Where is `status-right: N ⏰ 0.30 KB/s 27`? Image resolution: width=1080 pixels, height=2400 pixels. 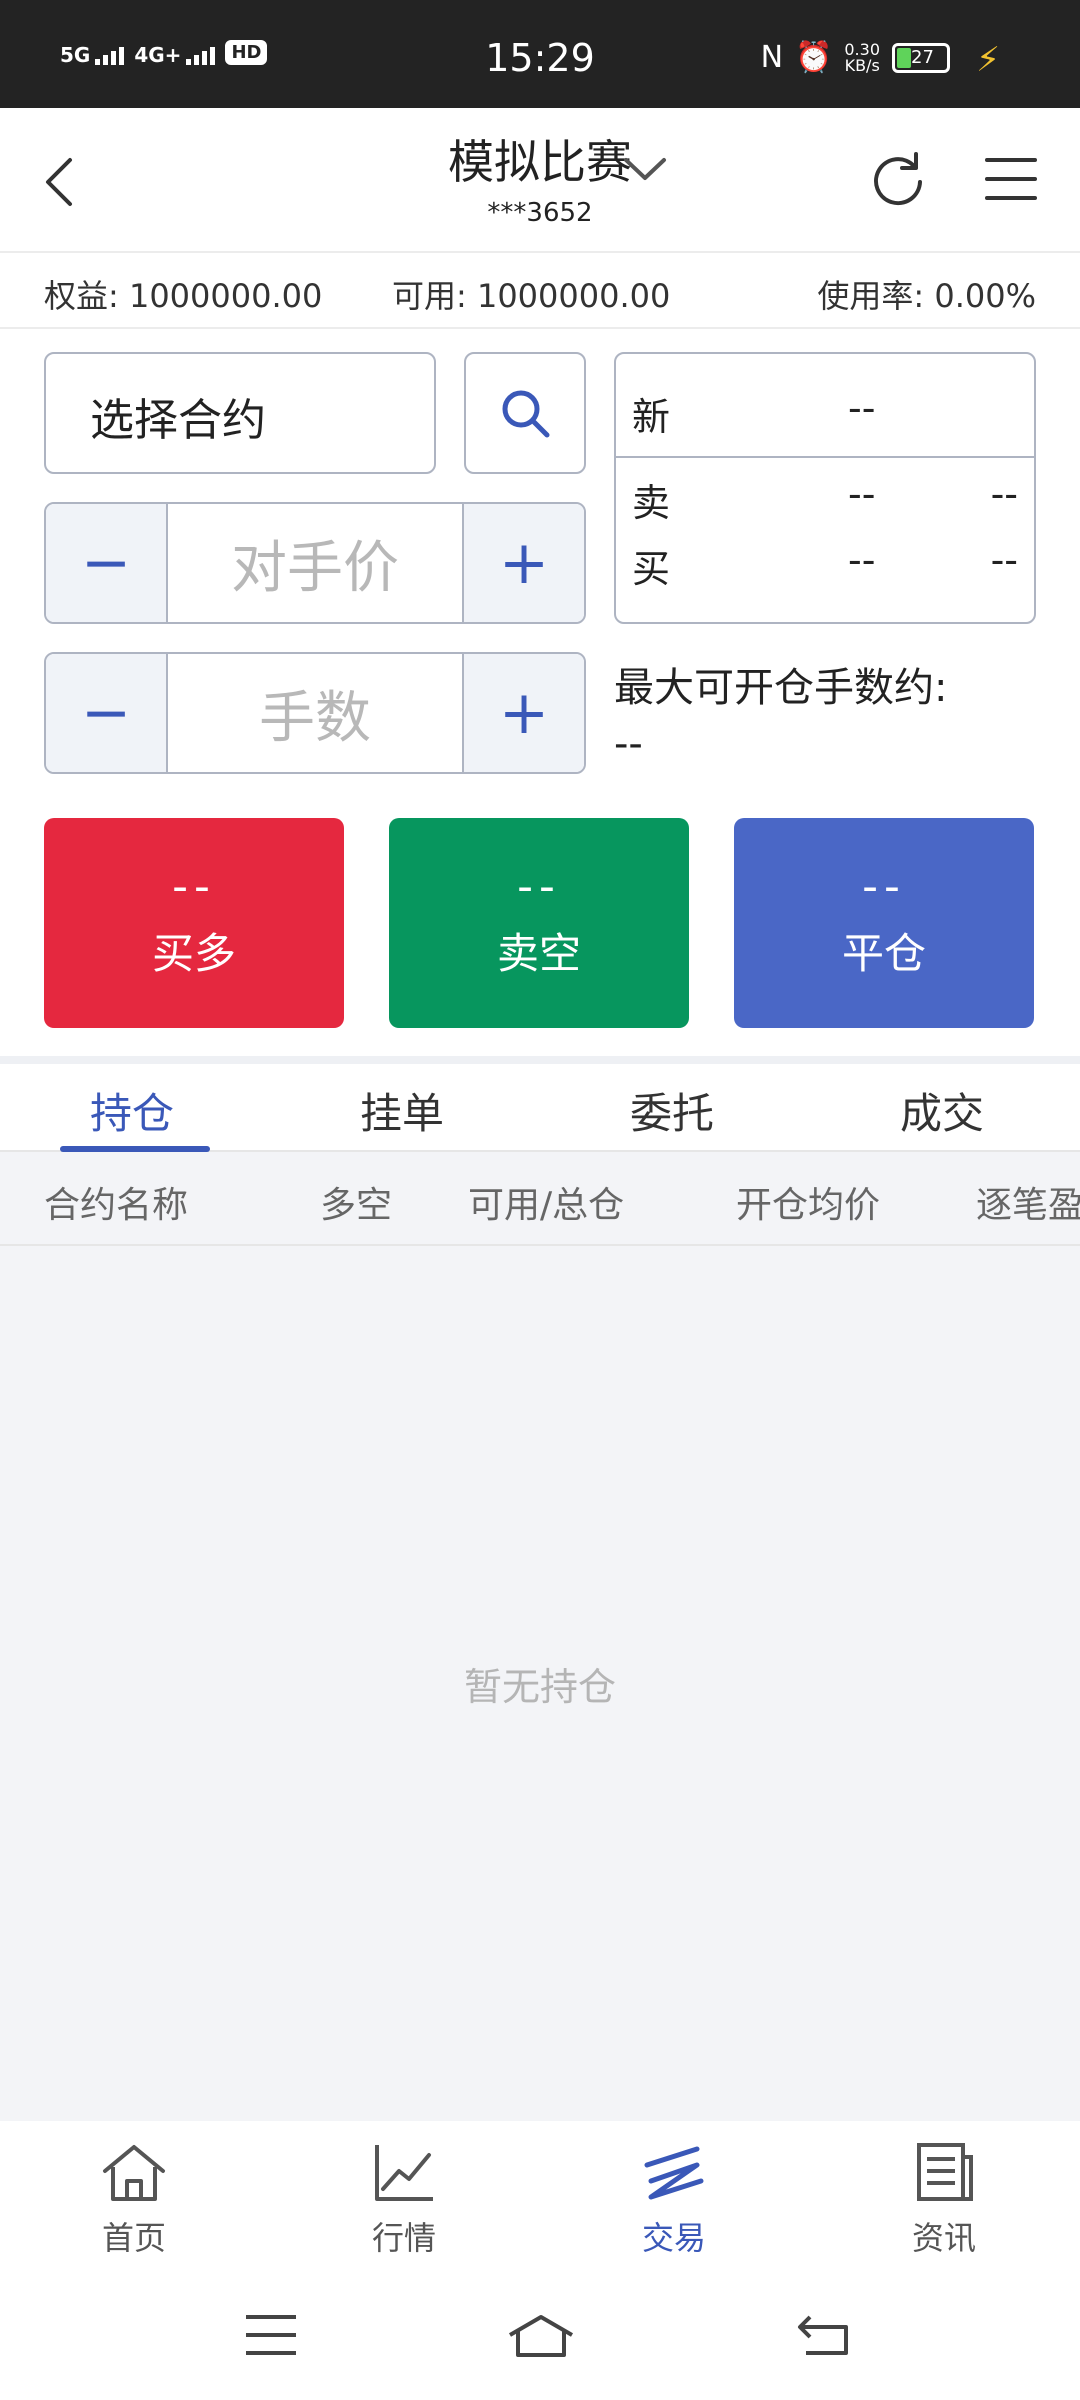 status-right: N ⏰ 0.30 KB/s 27 is located at coordinates (855, 57).